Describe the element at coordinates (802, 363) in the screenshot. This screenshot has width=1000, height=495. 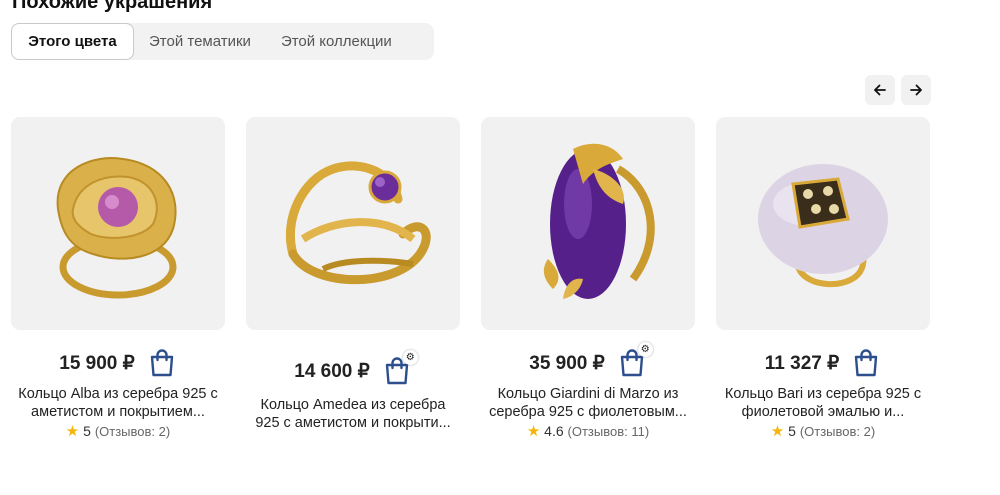
I see `product-price: 11 327 ₽` at that location.